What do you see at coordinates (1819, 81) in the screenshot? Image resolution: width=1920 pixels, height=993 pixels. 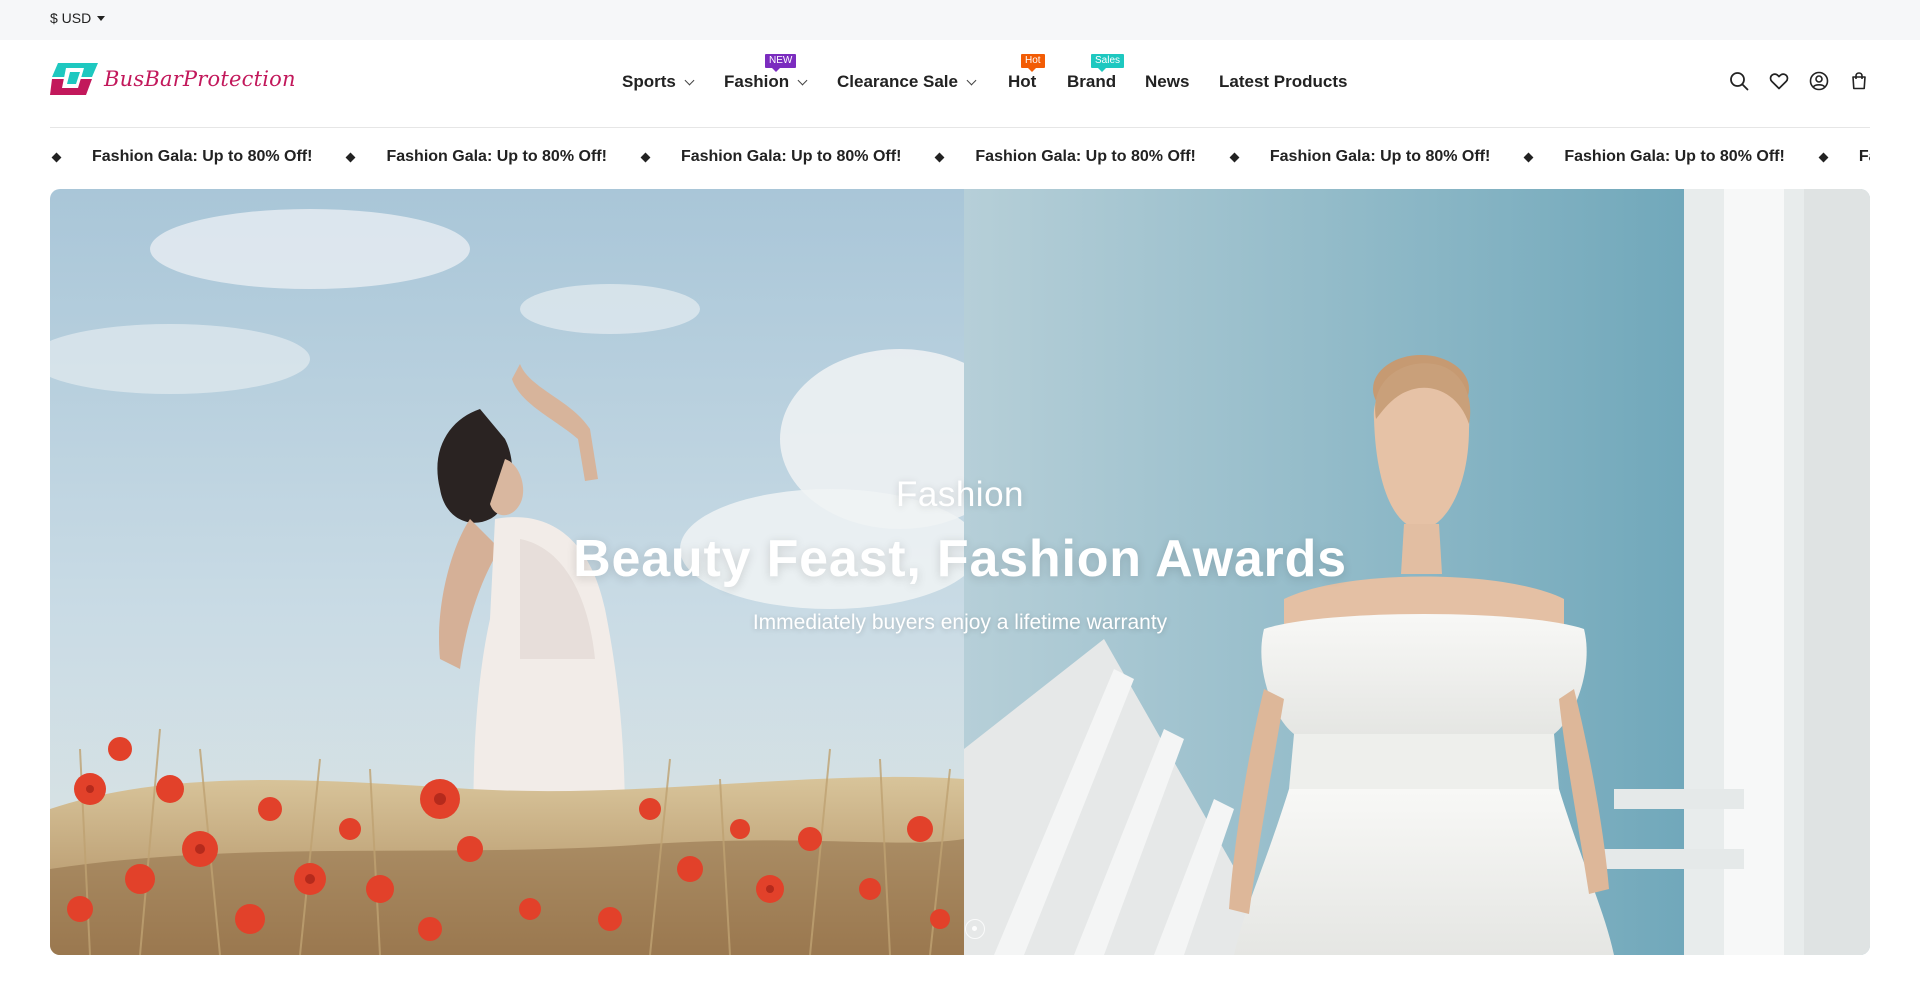 I see `user-icon` at bounding box center [1819, 81].